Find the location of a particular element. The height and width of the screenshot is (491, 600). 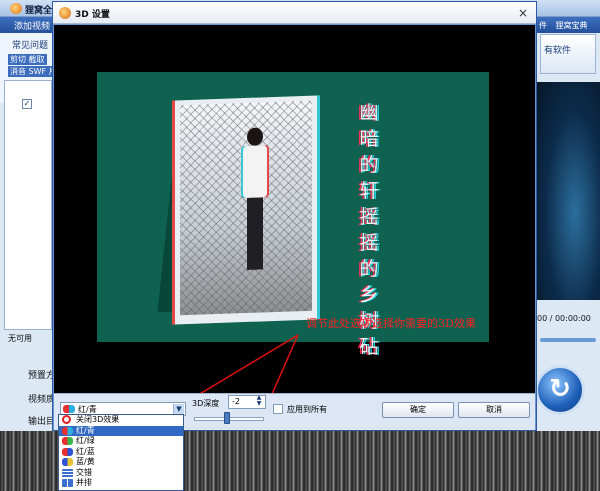

option-label: 红/绿 is located at coordinates (85, 440).